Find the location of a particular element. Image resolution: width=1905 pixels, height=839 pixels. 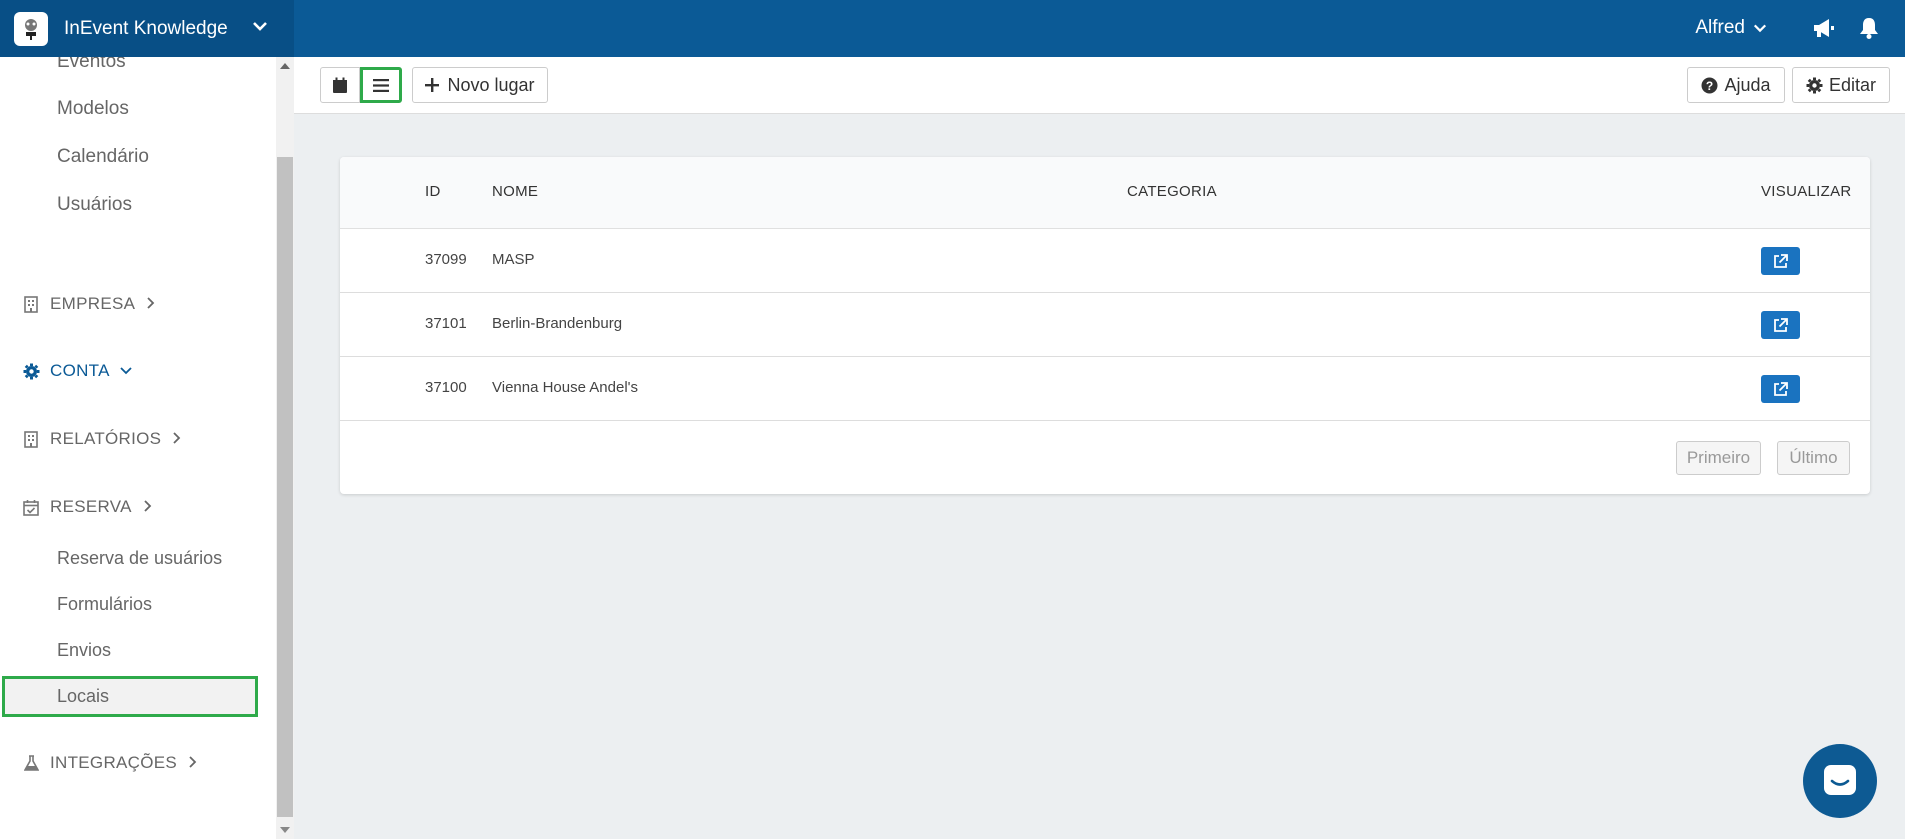

flask-icon is located at coordinates (31, 763).